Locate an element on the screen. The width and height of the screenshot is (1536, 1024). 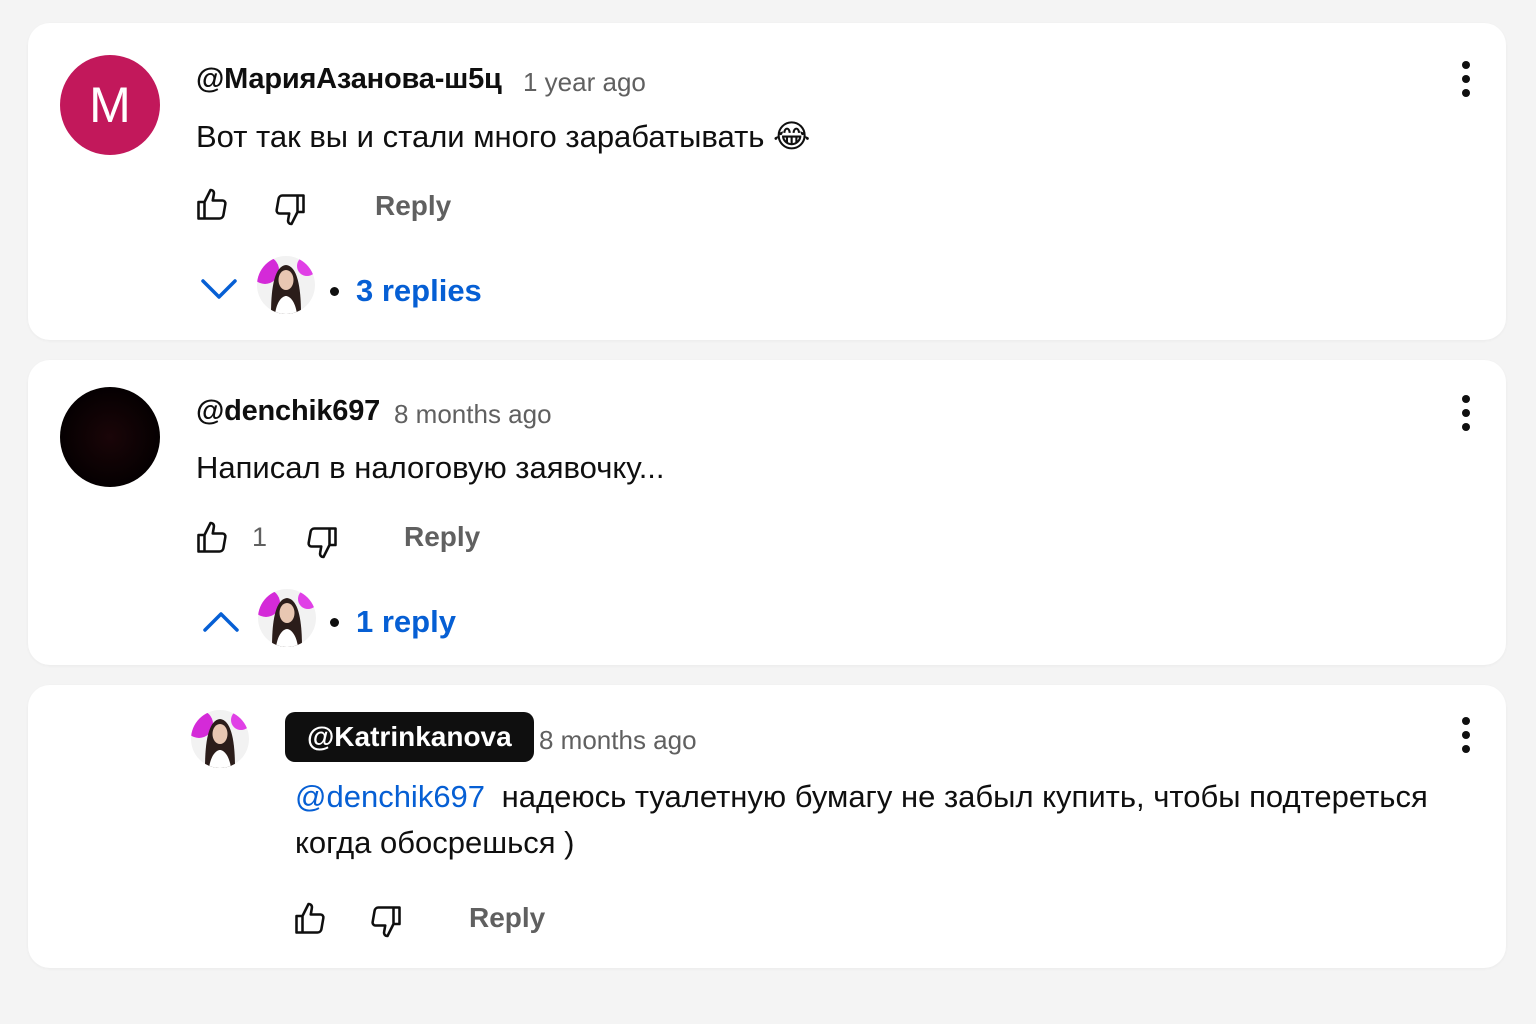
chevron-up-icon is located at coordinates (221, 622).